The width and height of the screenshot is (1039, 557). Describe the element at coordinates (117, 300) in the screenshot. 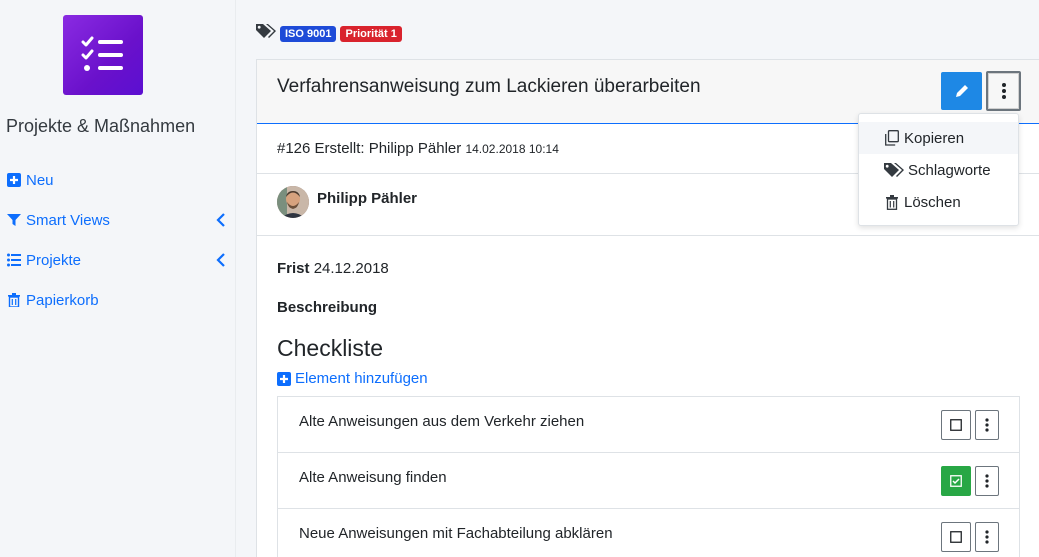

I see `sidebar-item-papierkorb: Papierkorb` at that location.